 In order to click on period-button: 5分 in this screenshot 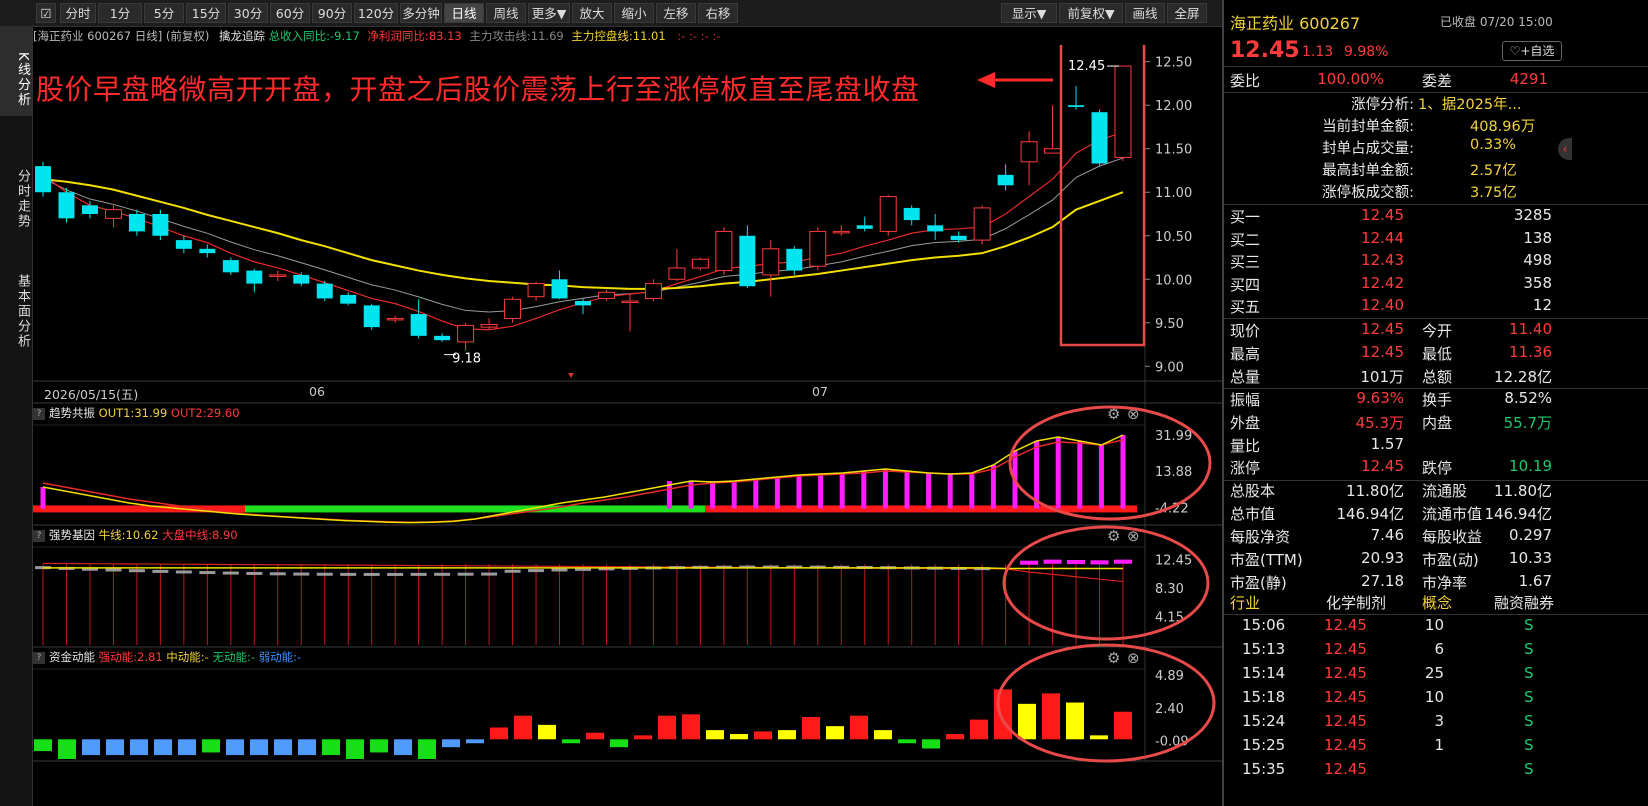, I will do `click(164, 13)`.